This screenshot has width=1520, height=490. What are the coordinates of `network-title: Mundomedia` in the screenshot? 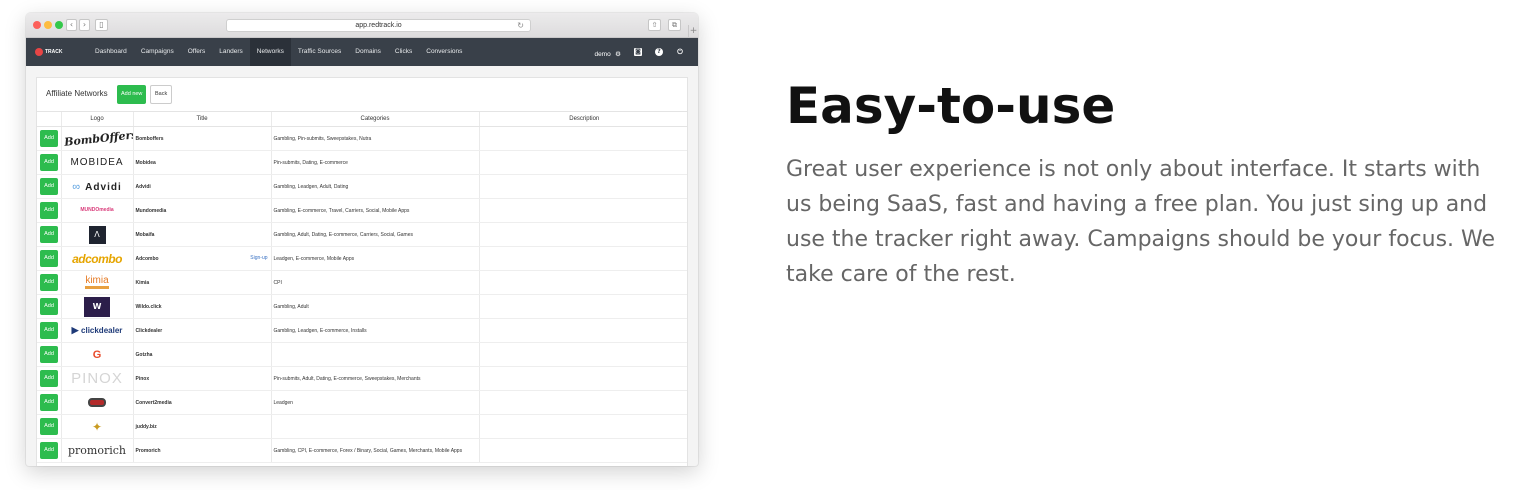 It's located at (151, 210).